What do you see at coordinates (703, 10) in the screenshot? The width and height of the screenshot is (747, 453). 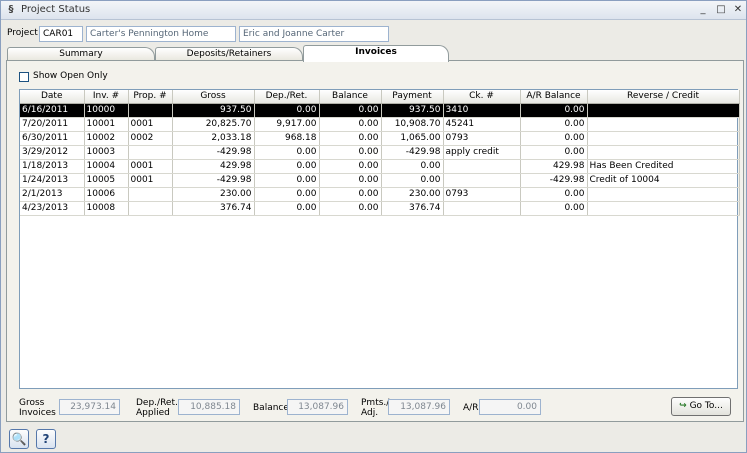 I see `minimize-button: _` at bounding box center [703, 10].